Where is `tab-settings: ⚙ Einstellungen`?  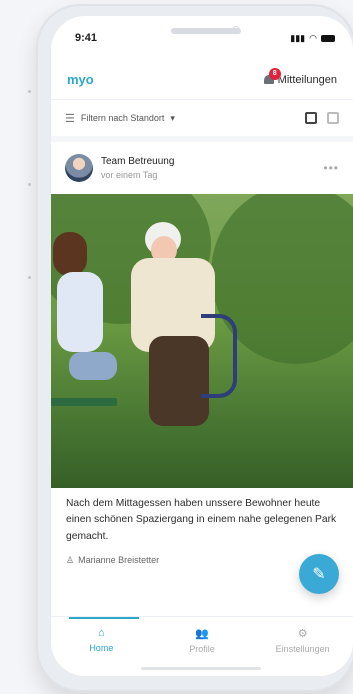
tab-settings: ⚙ Einstellungen is located at coordinates (303, 651).